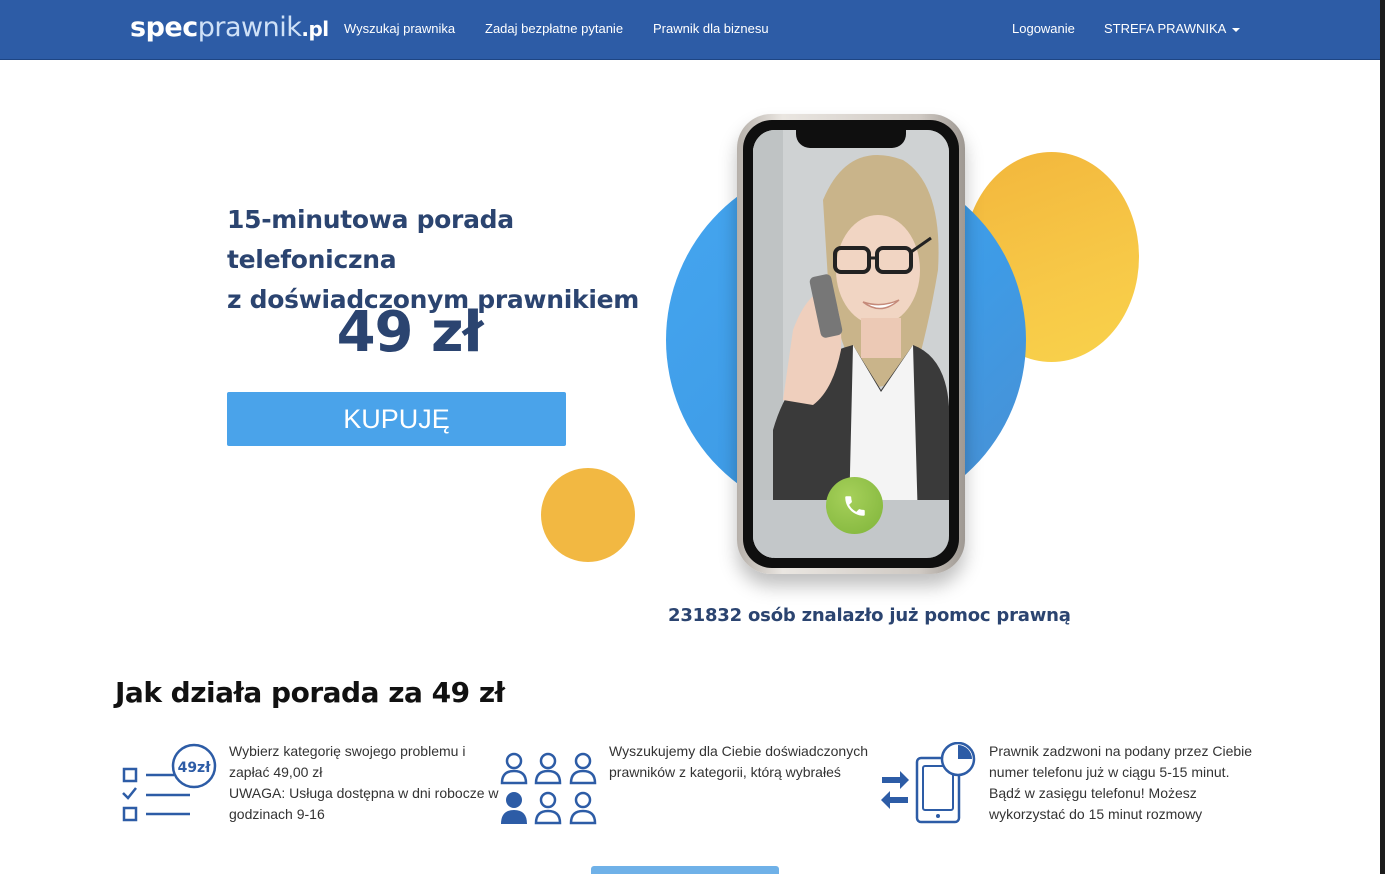  I want to click on step-1-line: godzinach 9-16, so click(277, 814).